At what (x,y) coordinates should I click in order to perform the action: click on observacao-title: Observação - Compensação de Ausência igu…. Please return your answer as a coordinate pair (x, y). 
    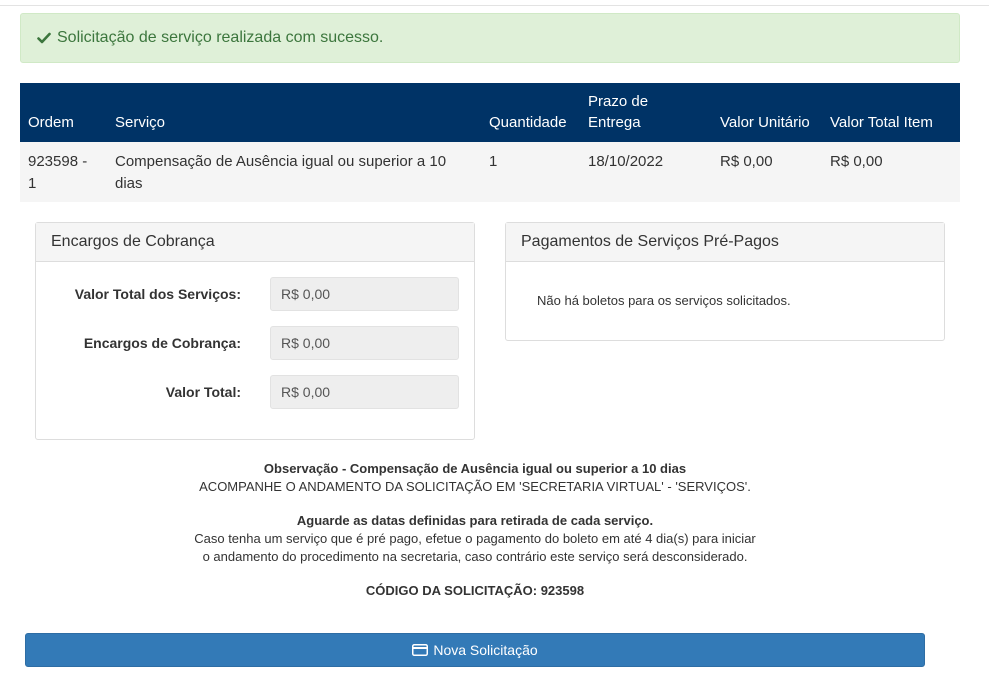
    Looking at the image, I should click on (475, 468).